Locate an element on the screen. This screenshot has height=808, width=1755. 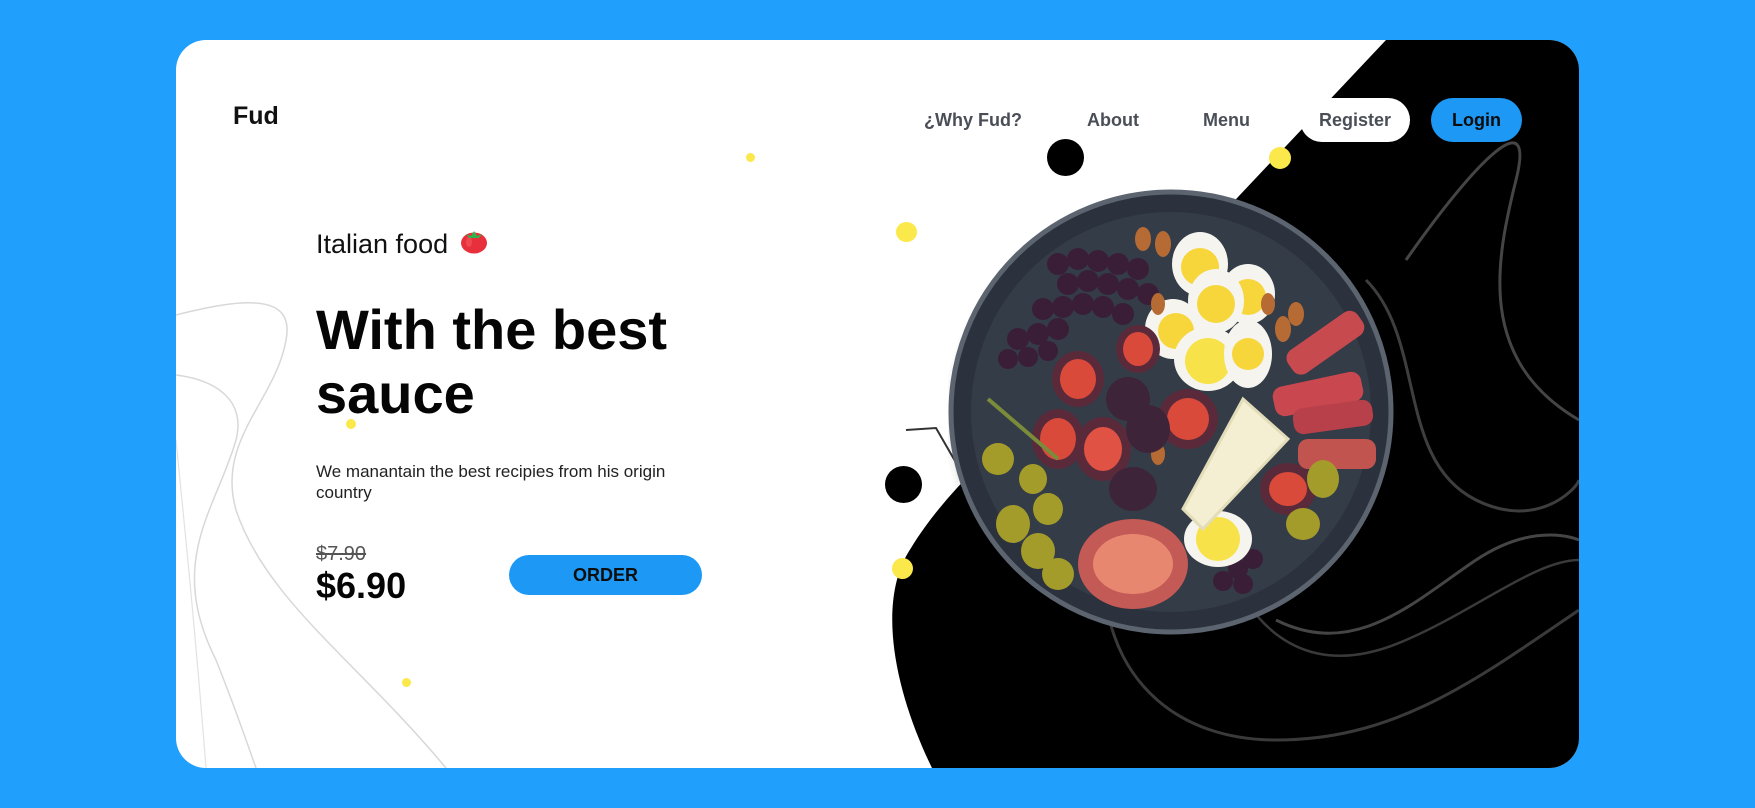
old-price: $7.90 is located at coordinates (341, 554).